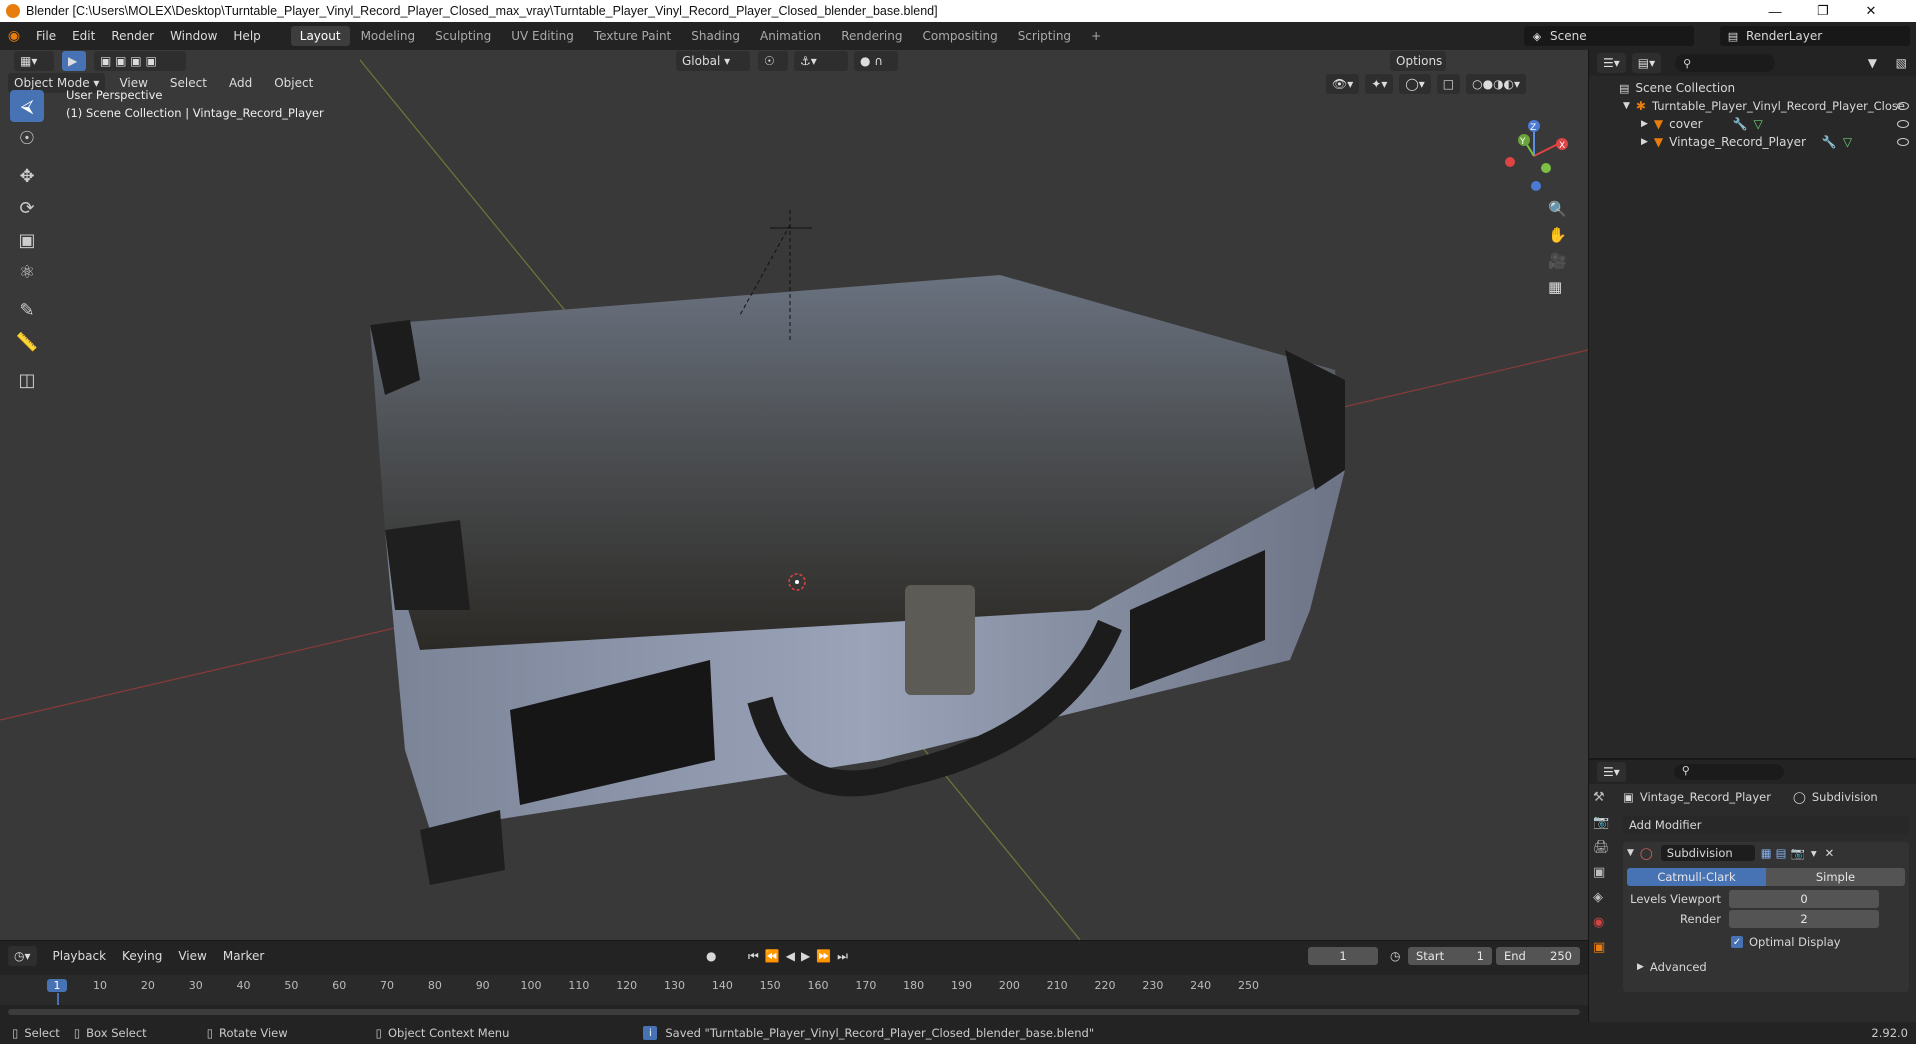 Image resolution: width=1916 pixels, height=1044 pixels. What do you see at coordinates (188, 83) in the screenshot?
I see `menu-select: Select` at bounding box center [188, 83].